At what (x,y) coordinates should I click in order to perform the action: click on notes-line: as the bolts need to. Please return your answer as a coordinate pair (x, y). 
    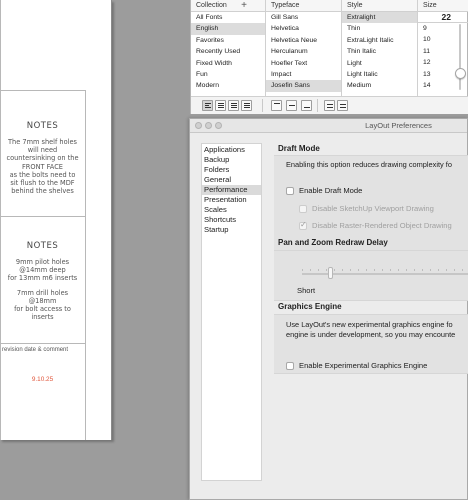
    Looking at the image, I should click on (42, 174).